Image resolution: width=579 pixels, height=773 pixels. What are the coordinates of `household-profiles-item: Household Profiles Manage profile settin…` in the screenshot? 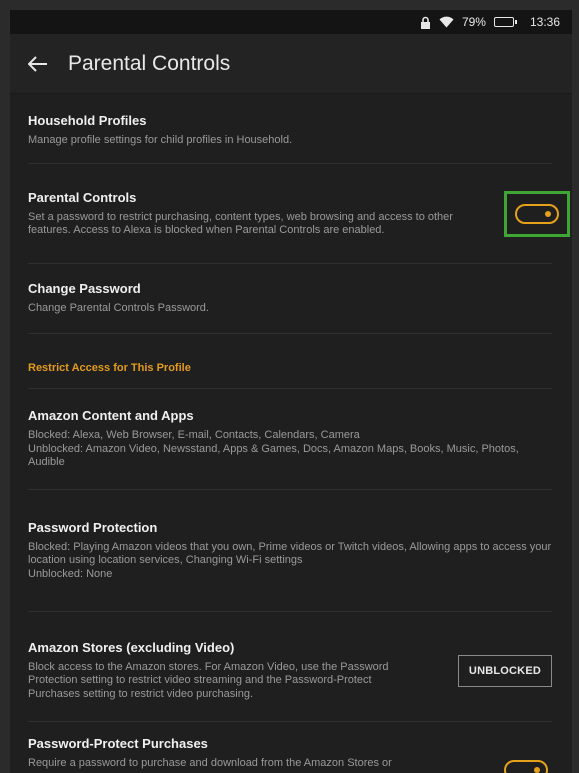 It's located at (290, 129).